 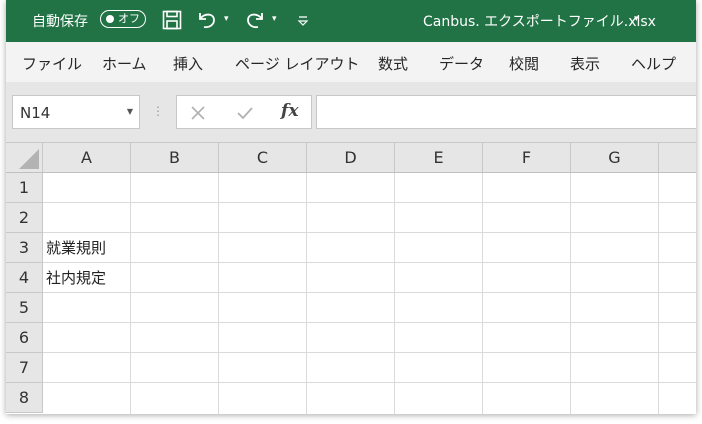 I want to click on file-name-dropdown-icon: ▾, so click(x=636, y=19).